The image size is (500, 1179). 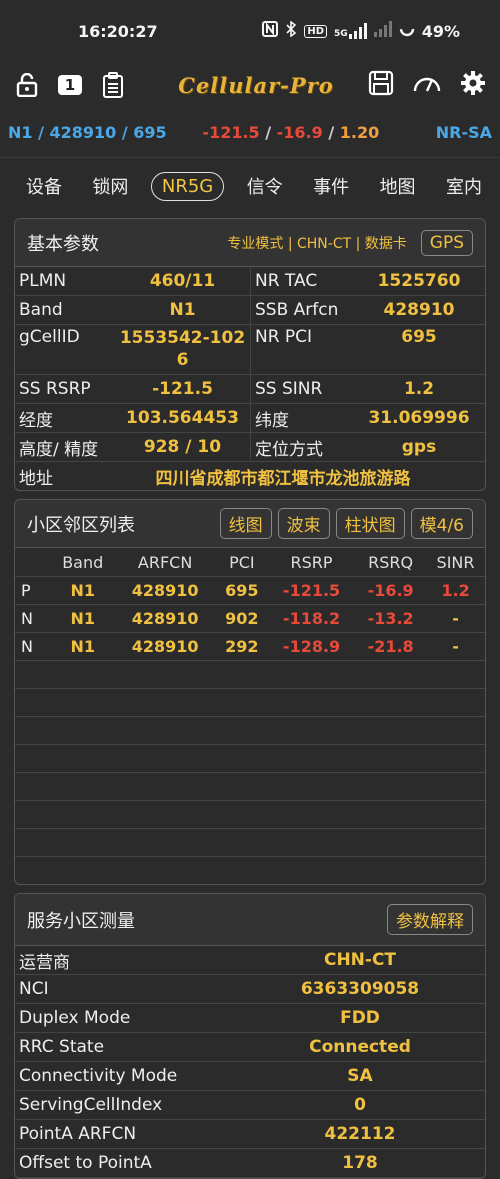 I want to click on basic-params-title: 基本参数, so click(x=63, y=244).